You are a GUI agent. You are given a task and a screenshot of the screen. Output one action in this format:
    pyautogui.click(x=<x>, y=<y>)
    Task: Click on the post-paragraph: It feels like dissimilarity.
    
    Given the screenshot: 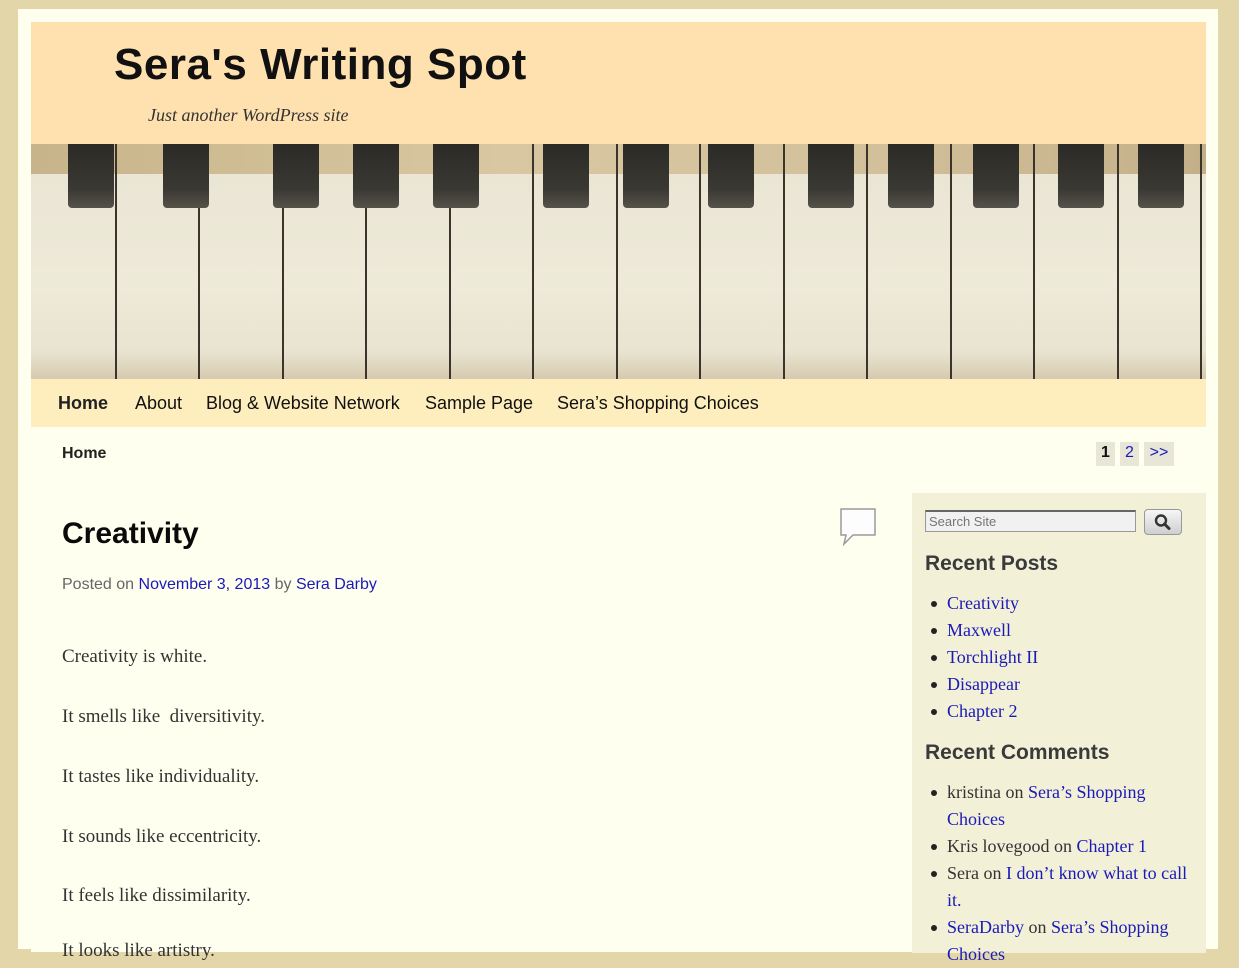 What is the action you would take?
    pyautogui.click(x=156, y=895)
    